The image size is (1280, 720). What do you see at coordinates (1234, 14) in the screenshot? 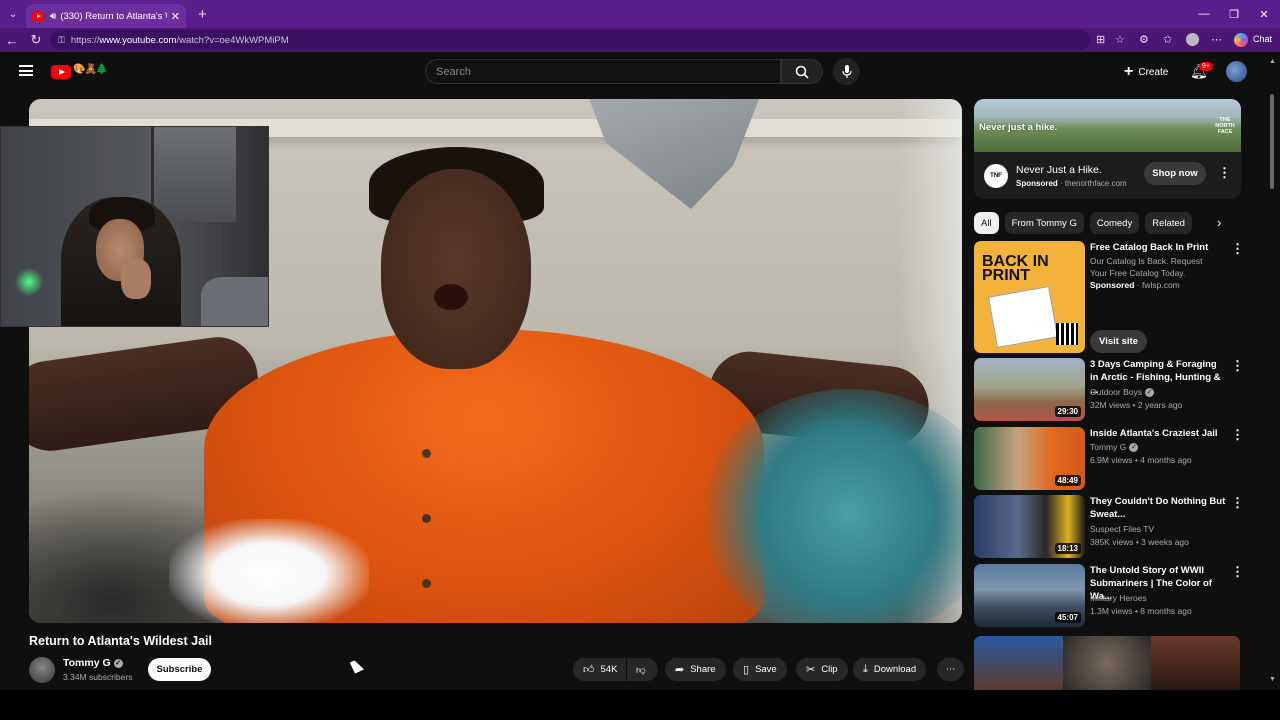
I see `restore-icon: ❐` at bounding box center [1234, 14].